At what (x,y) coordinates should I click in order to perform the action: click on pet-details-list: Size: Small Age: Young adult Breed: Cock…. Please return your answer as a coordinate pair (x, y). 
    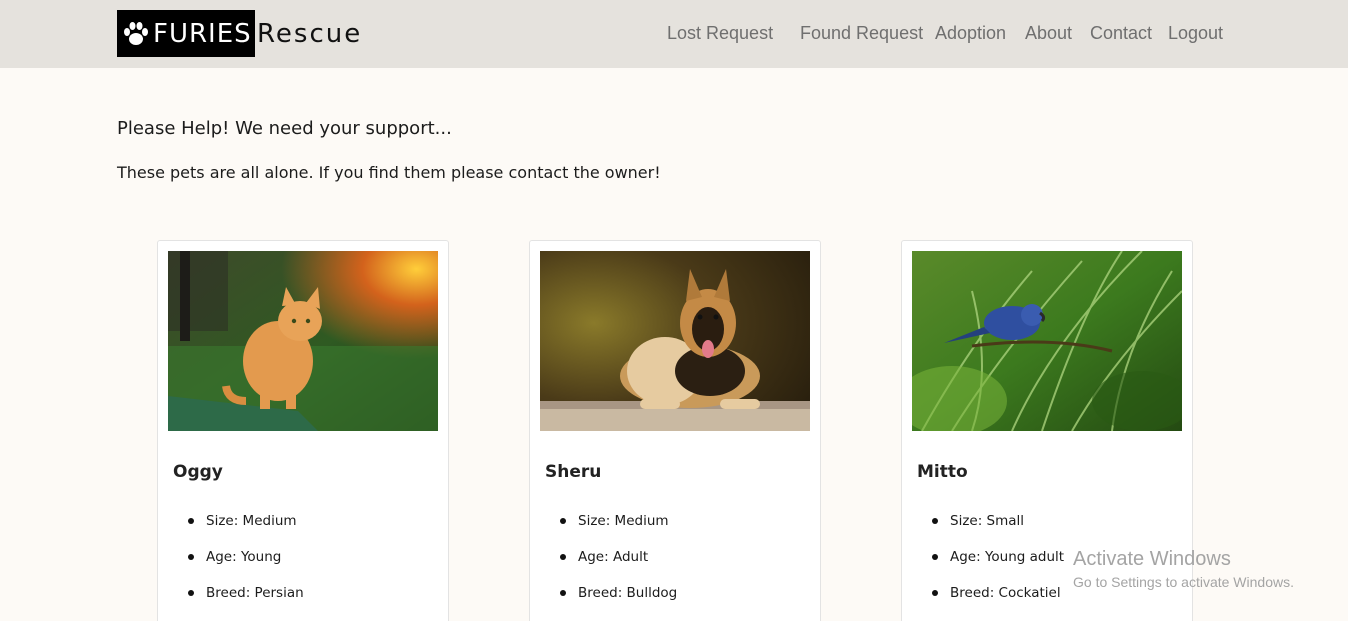
    Looking at the image, I should click on (997, 567).